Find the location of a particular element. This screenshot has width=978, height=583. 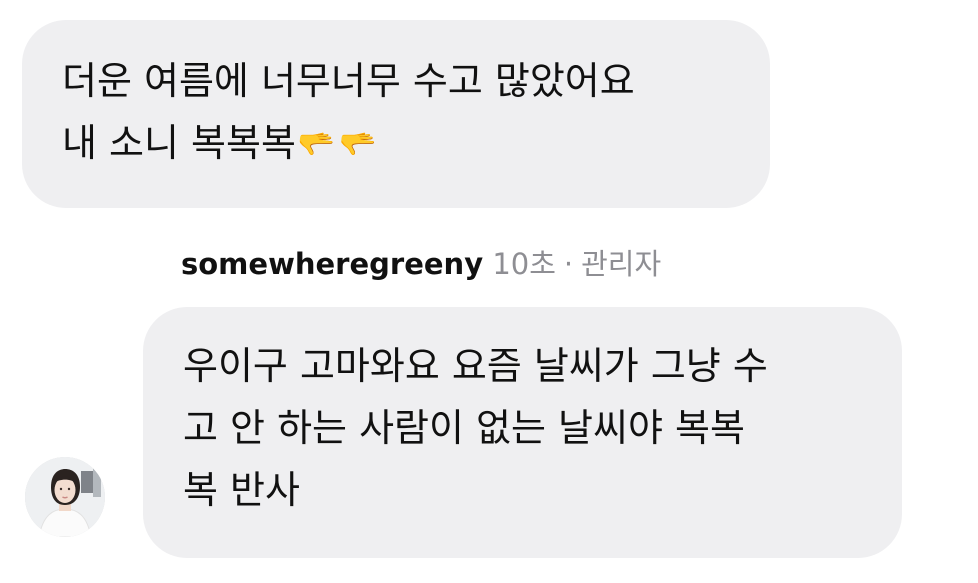

reply-text-line-1: 우이구 고마와요 요즘 날씨가 그냥 수 is located at coordinates (475, 366).